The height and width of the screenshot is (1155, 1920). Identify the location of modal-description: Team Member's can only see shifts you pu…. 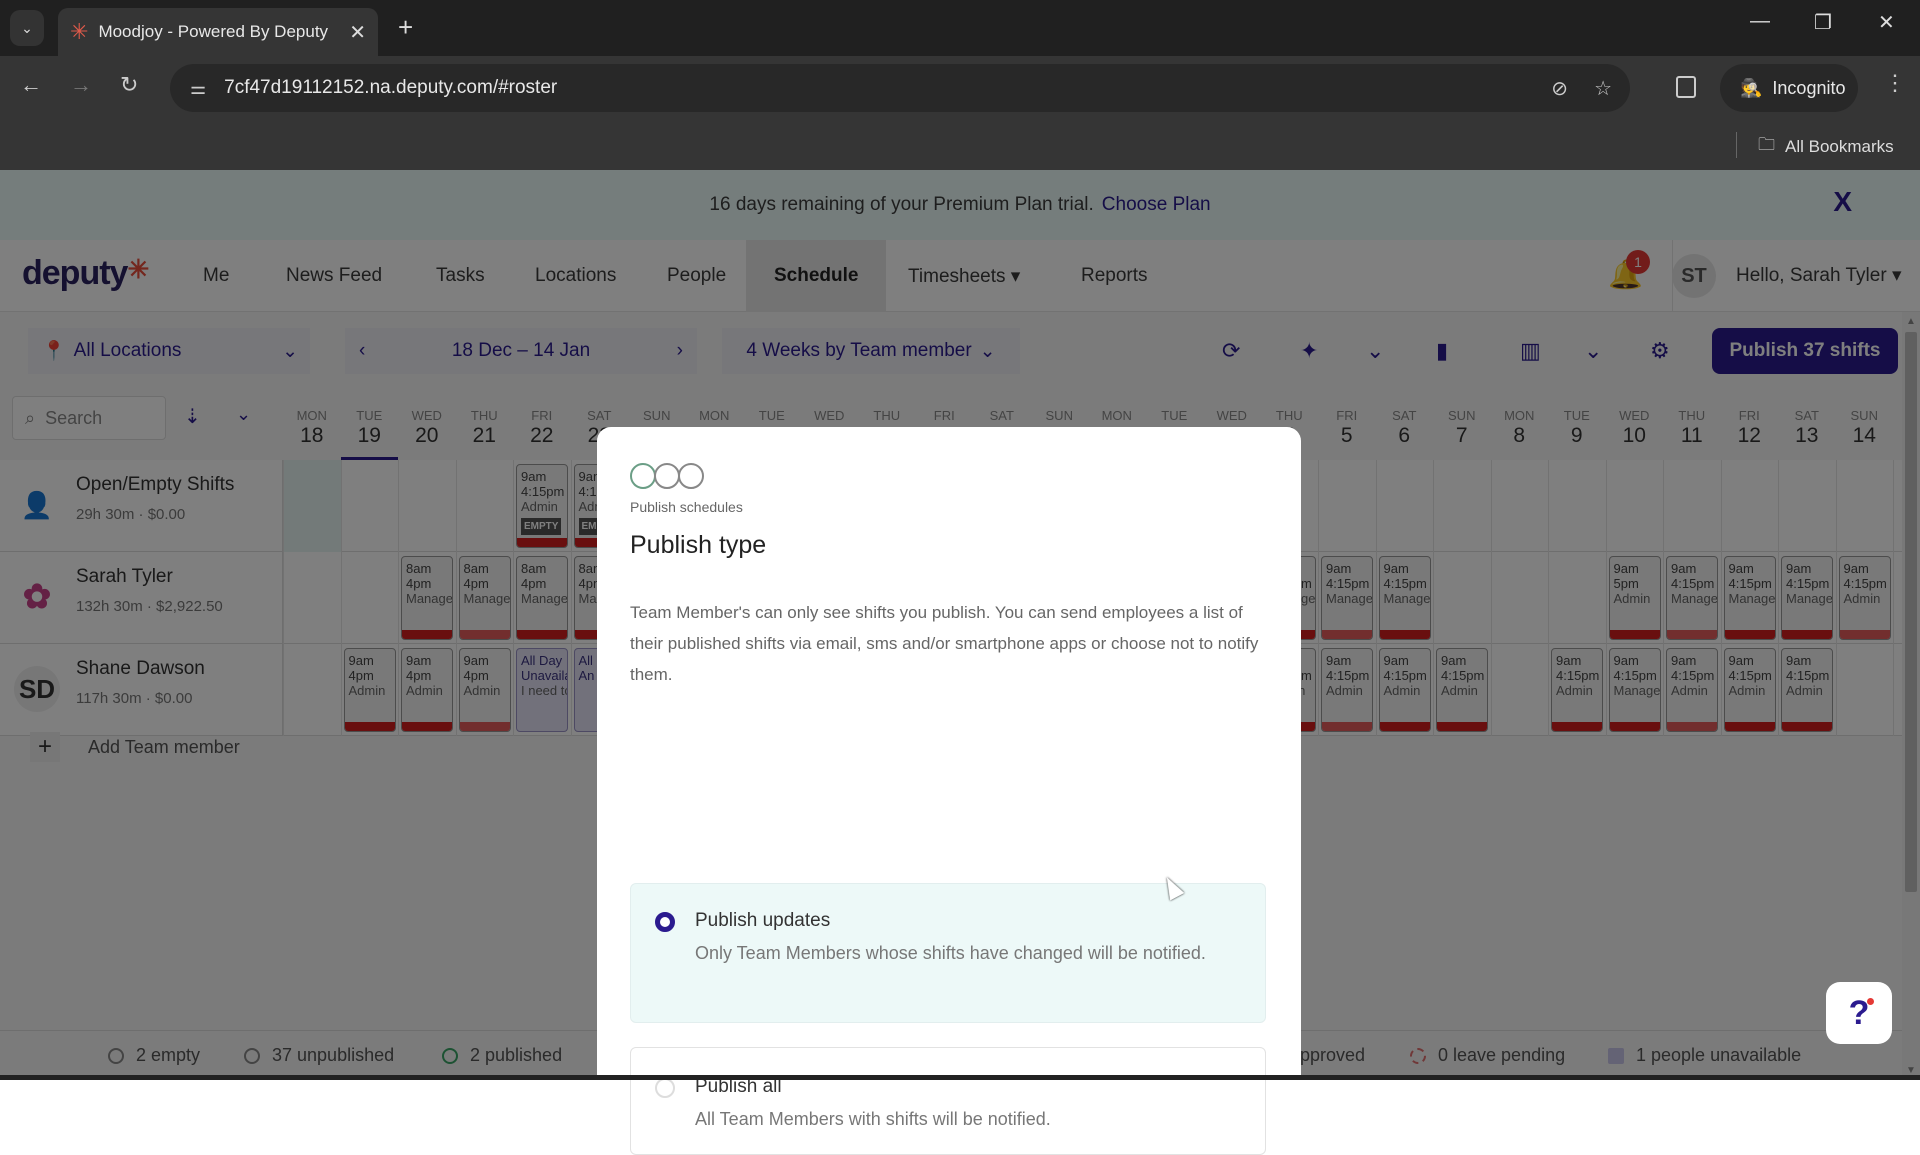
(944, 643).